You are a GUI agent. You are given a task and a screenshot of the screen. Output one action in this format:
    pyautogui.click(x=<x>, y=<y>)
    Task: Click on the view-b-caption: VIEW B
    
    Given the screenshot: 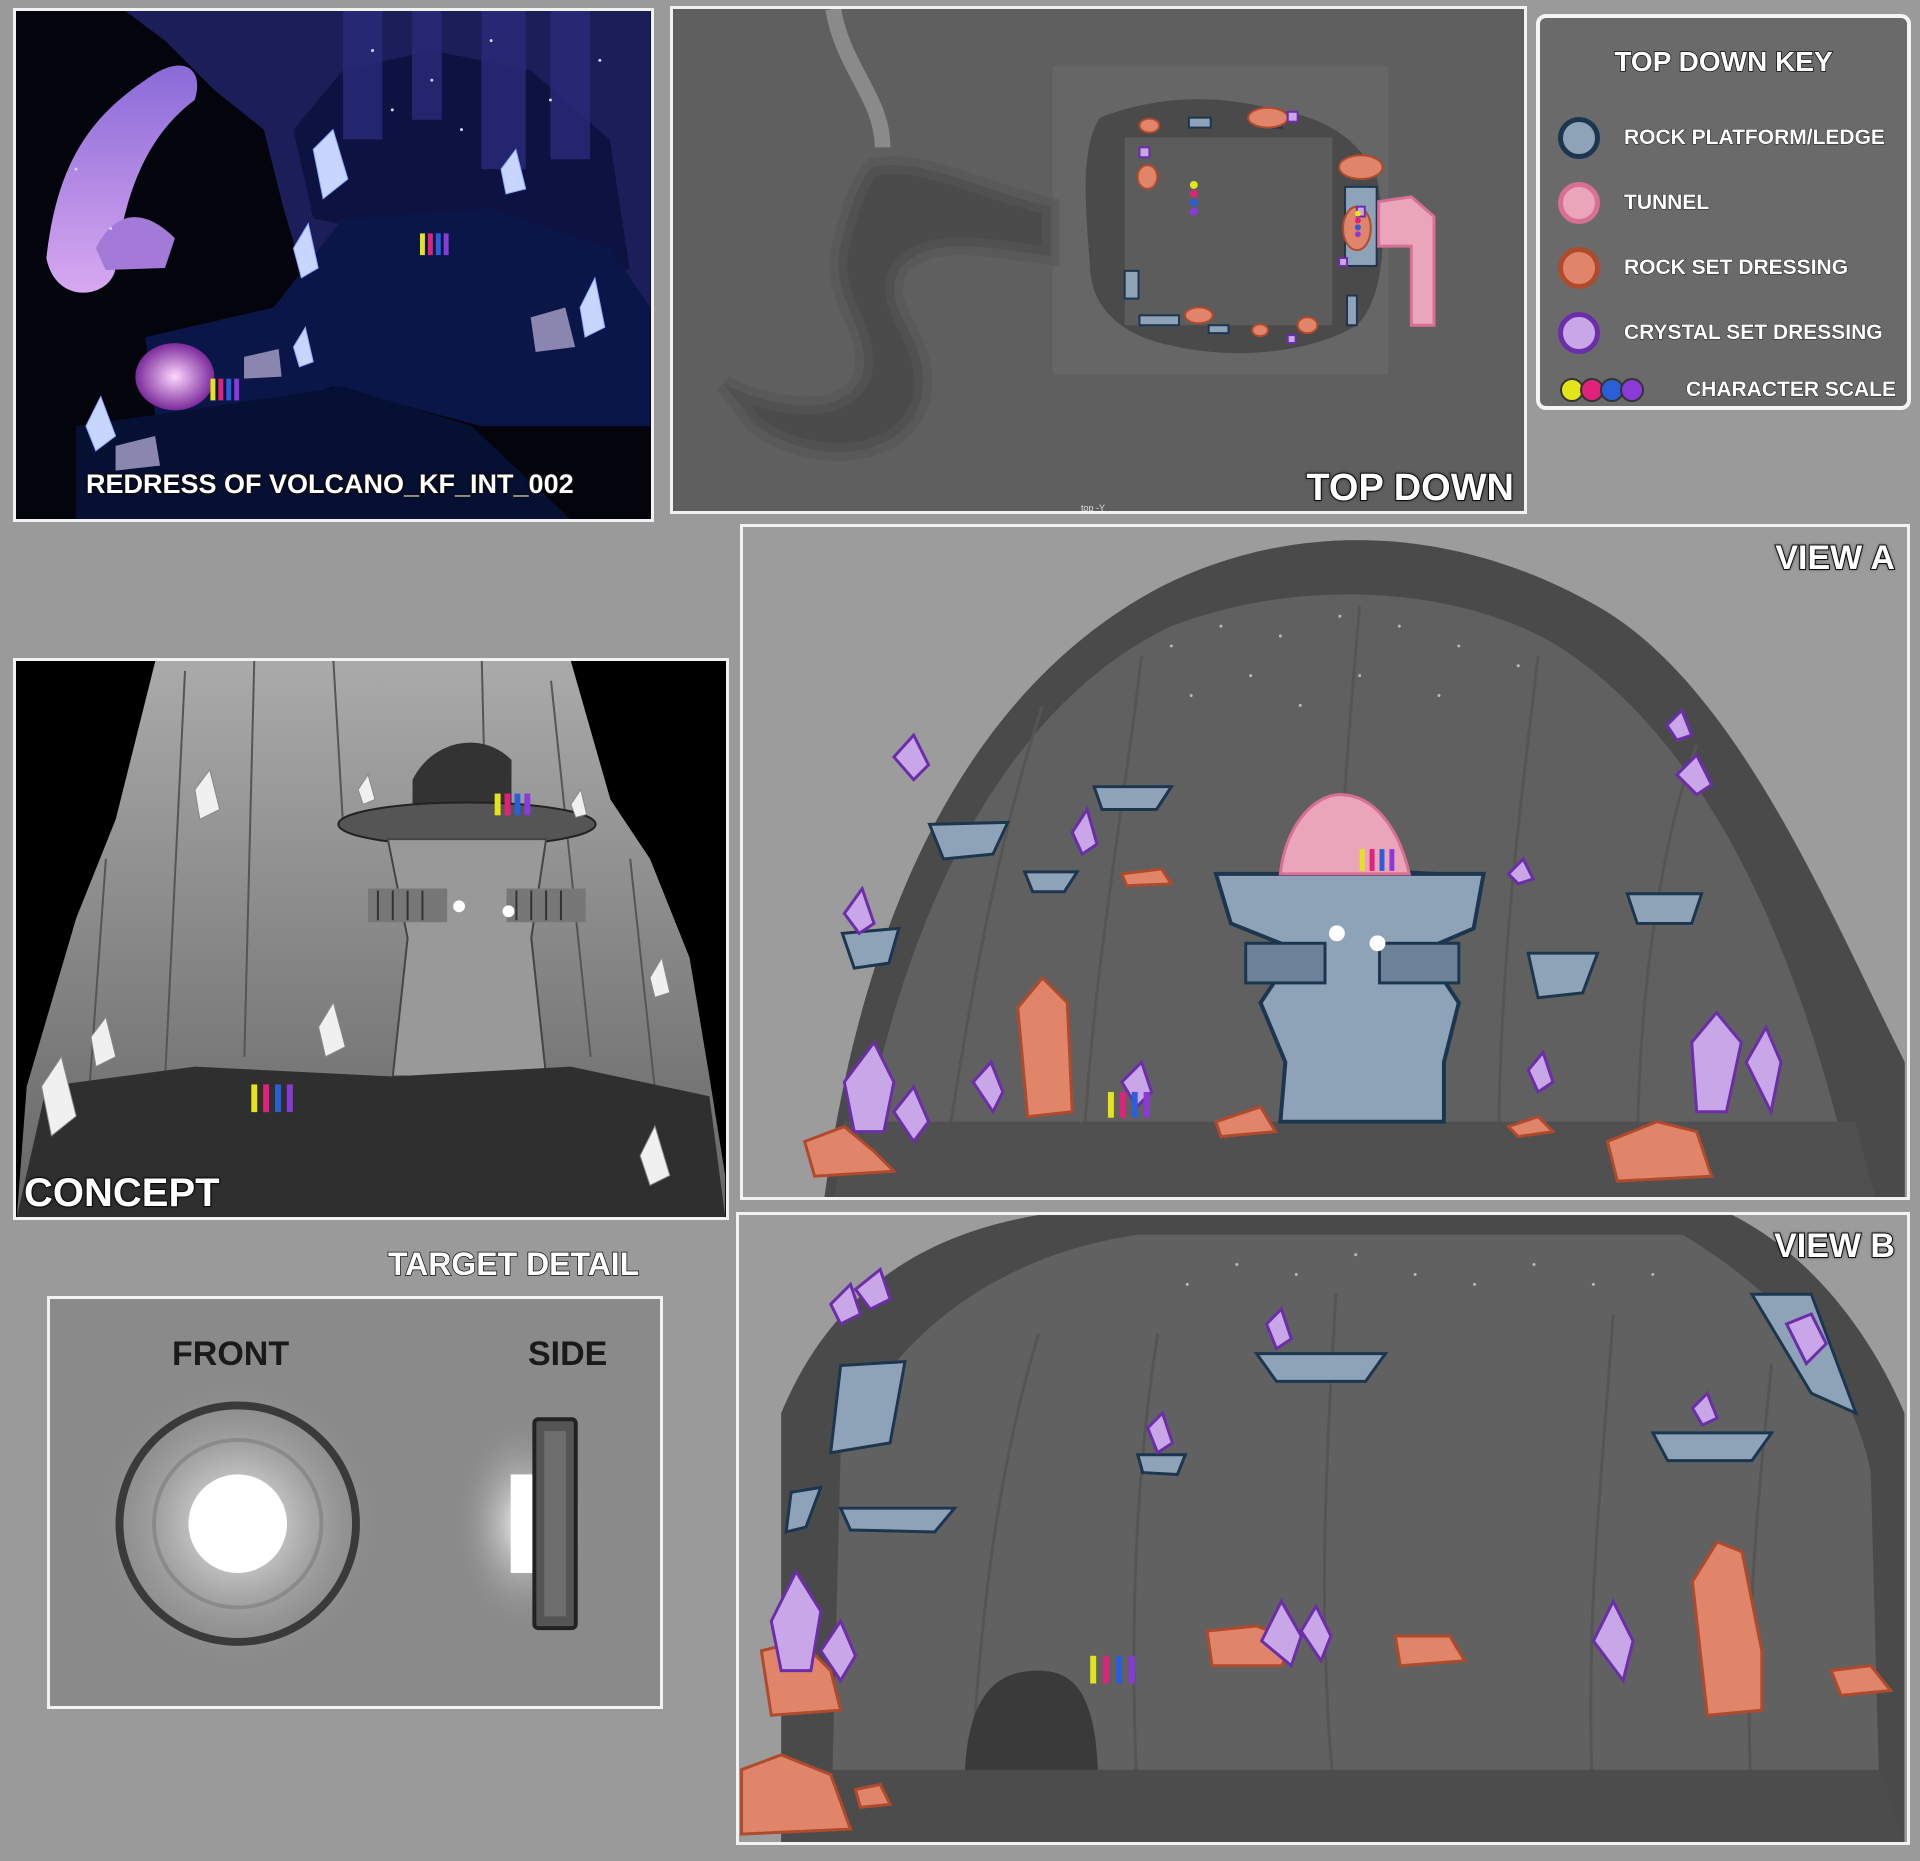 What is the action you would take?
    pyautogui.click(x=1834, y=1246)
    